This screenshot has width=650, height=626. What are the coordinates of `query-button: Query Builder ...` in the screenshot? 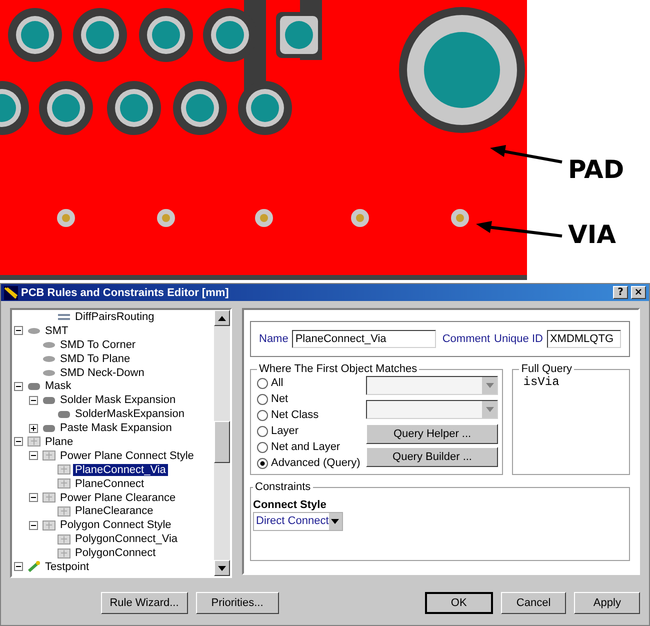 It's located at (432, 457).